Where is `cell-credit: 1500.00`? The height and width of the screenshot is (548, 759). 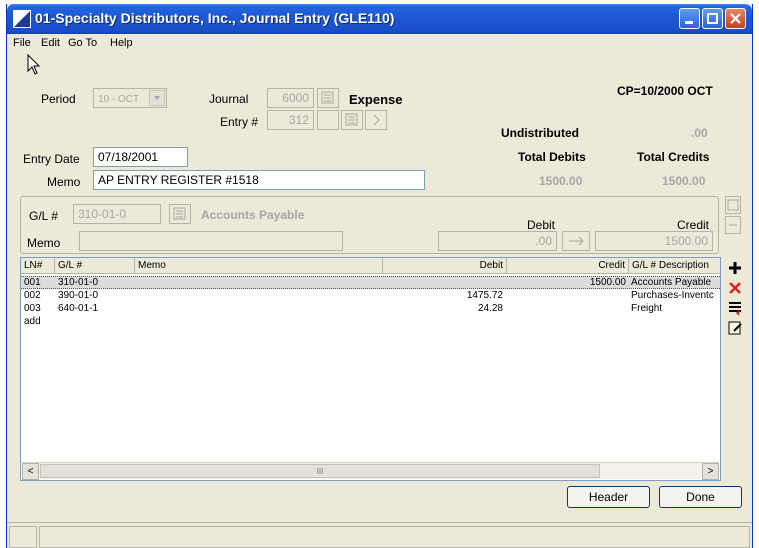 cell-credit: 1500.00 is located at coordinates (607, 282).